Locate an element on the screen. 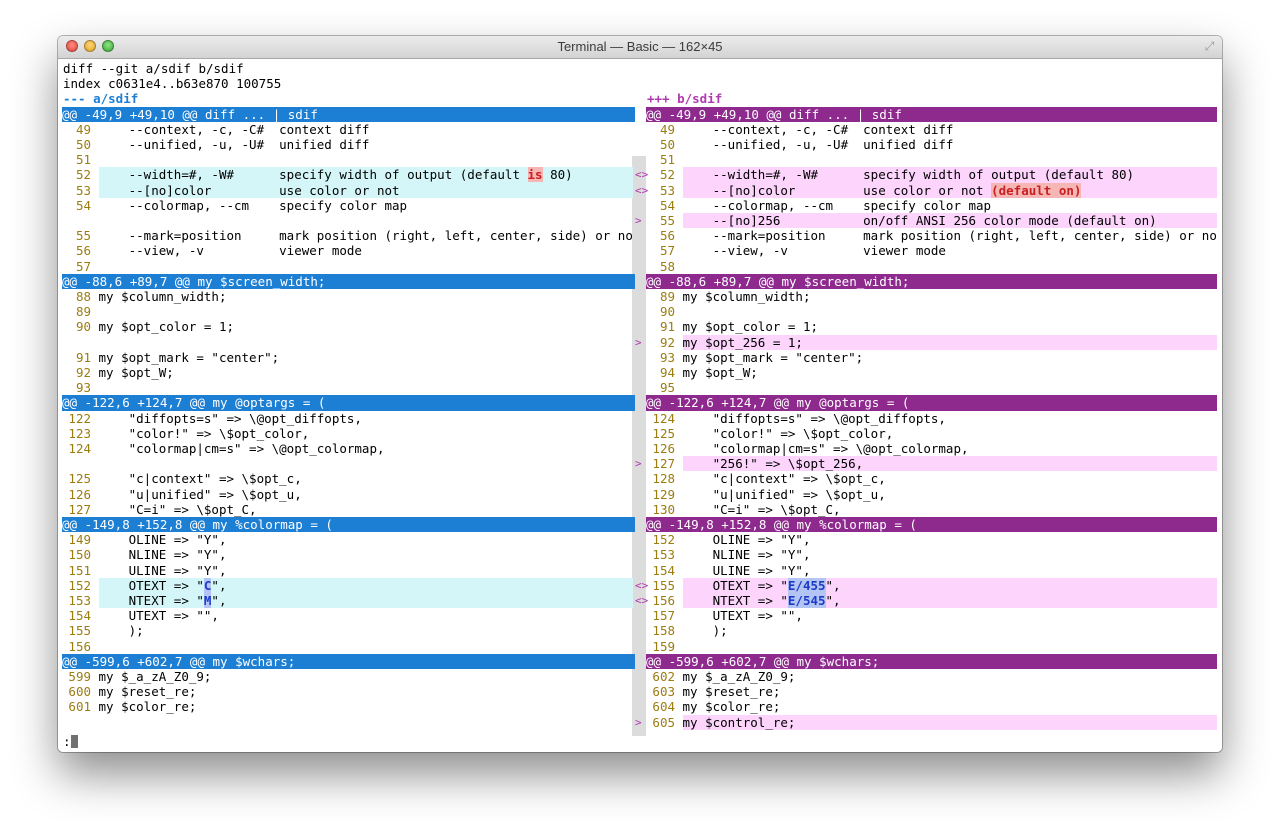 The height and width of the screenshot is (833, 1280). left-diff-line: 153 NTEXT => "M", is located at coordinates (348, 601).